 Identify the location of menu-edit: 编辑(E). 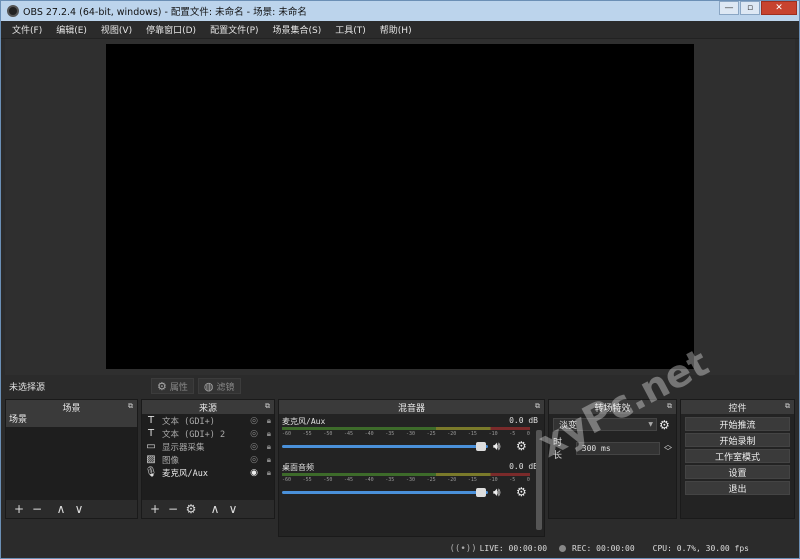
(71, 29).